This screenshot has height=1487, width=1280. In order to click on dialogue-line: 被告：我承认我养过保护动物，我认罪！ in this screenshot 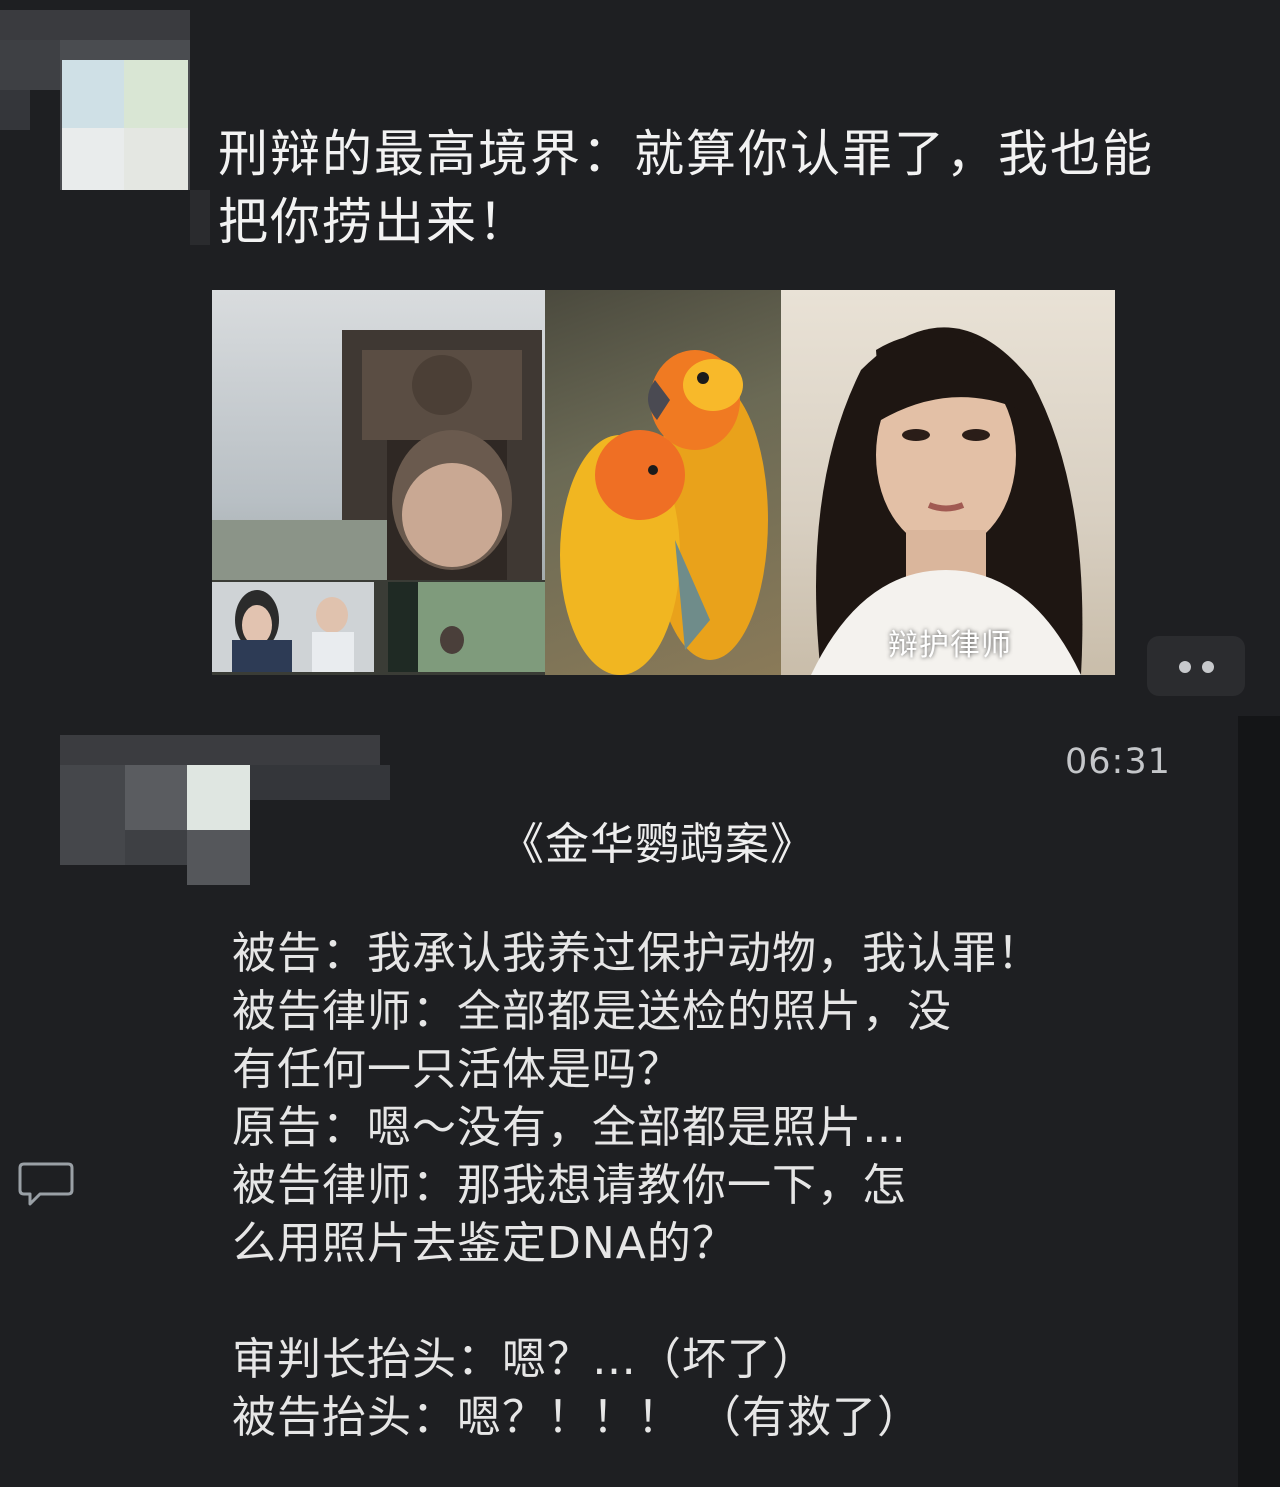, I will do `click(637, 953)`.